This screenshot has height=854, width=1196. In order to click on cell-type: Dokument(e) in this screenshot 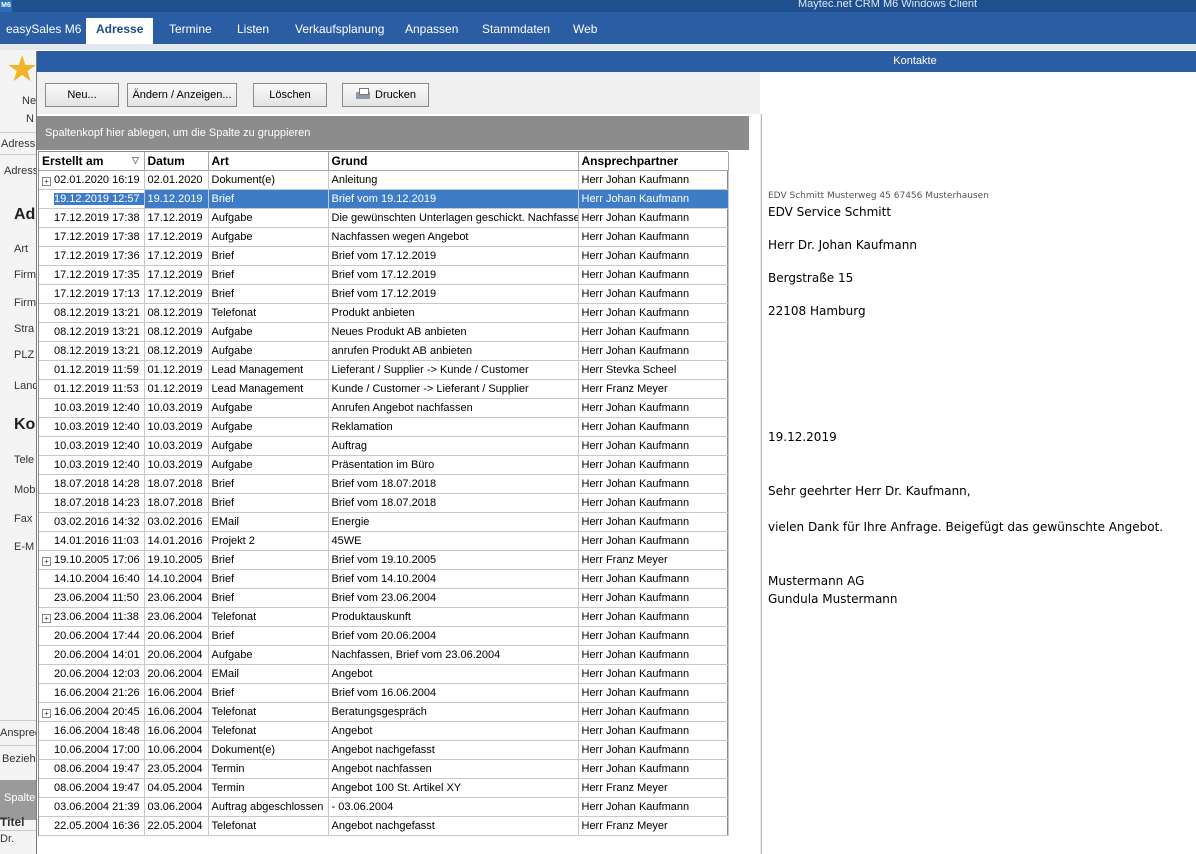, I will do `click(268, 750)`.